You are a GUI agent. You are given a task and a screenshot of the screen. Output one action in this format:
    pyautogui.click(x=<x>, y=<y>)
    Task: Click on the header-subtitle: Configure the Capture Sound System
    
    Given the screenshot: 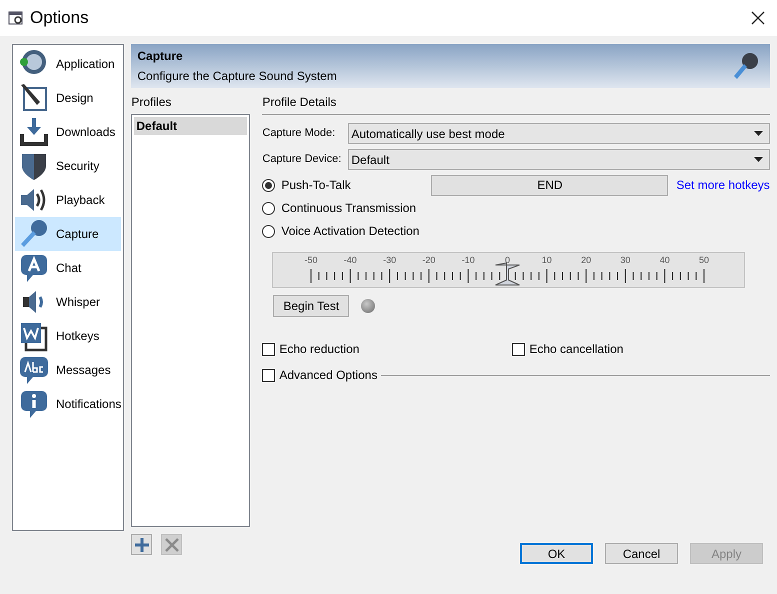 What is the action you would take?
    pyautogui.click(x=237, y=76)
    